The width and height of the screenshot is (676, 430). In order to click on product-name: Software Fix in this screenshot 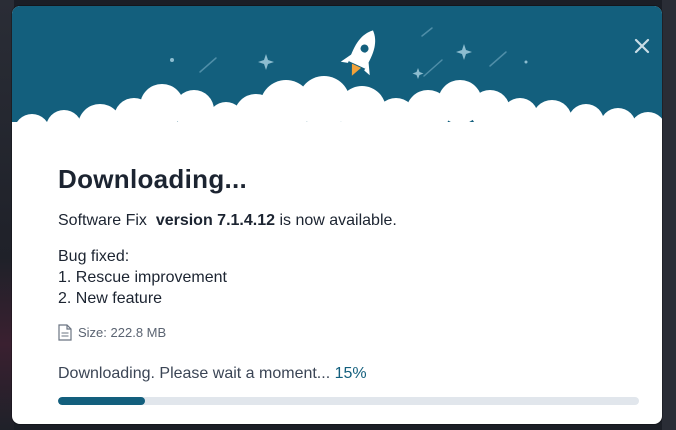, I will do `click(102, 220)`.